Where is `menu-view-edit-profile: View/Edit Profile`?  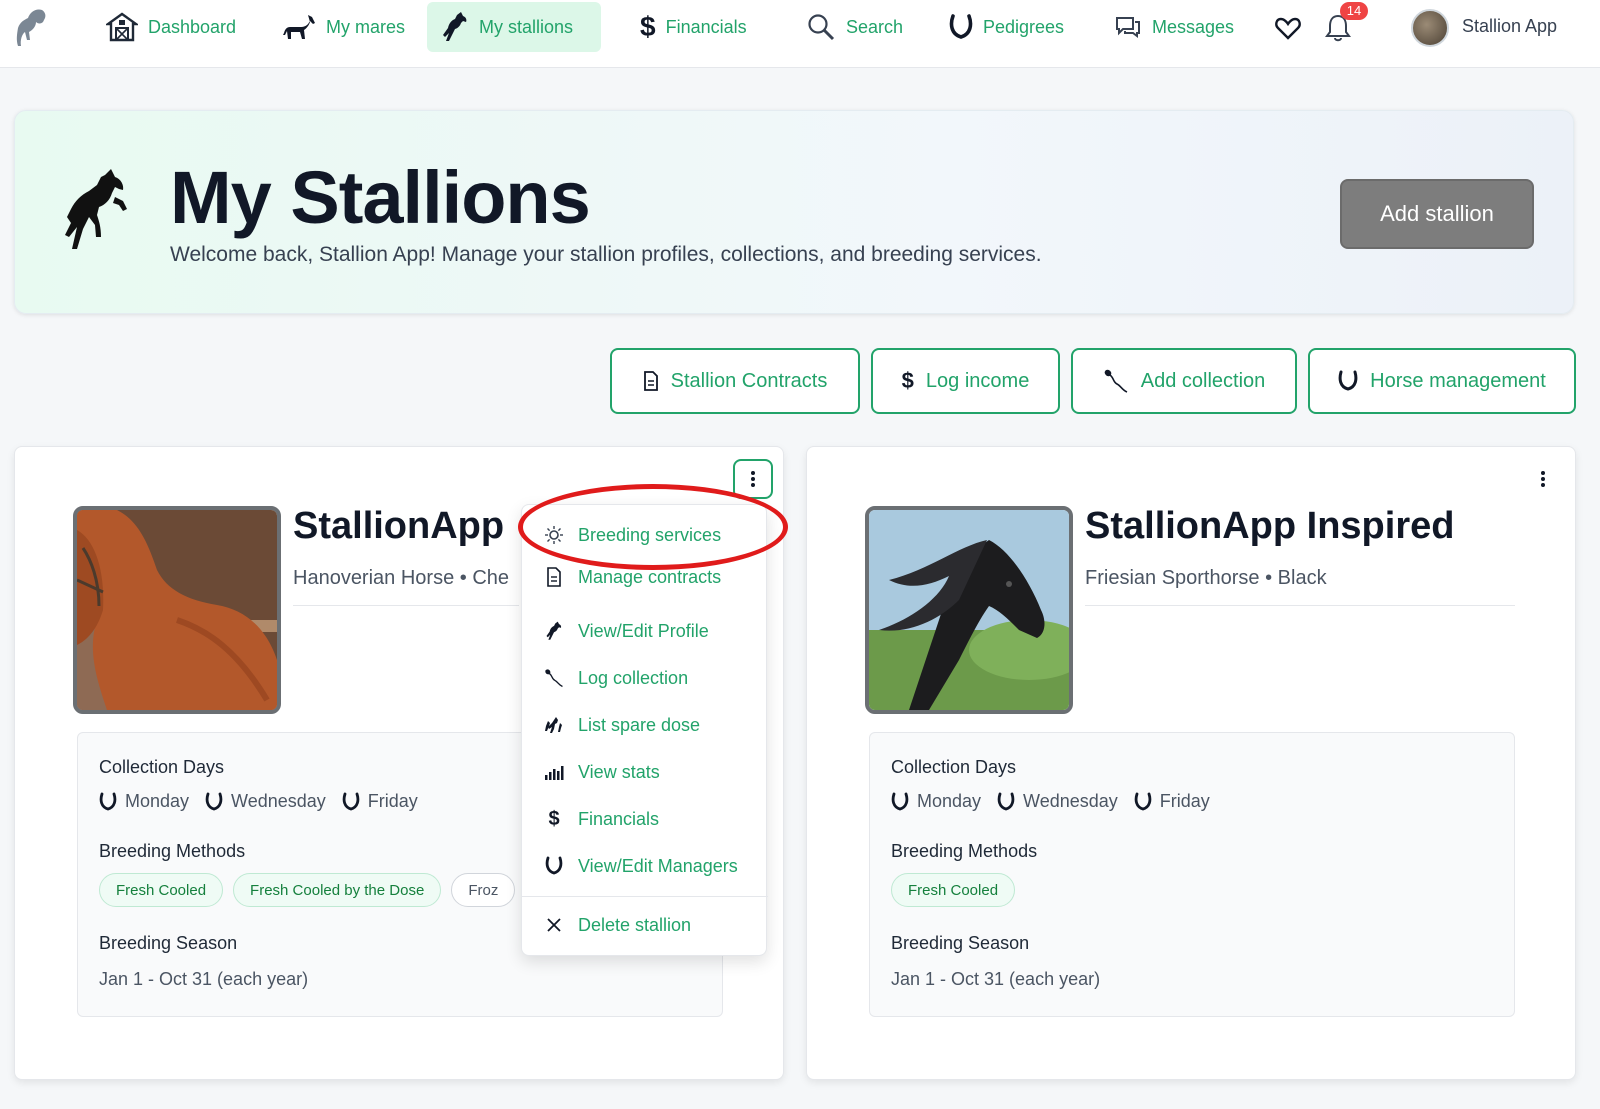 menu-view-edit-profile: View/Edit Profile is located at coordinates (645, 631).